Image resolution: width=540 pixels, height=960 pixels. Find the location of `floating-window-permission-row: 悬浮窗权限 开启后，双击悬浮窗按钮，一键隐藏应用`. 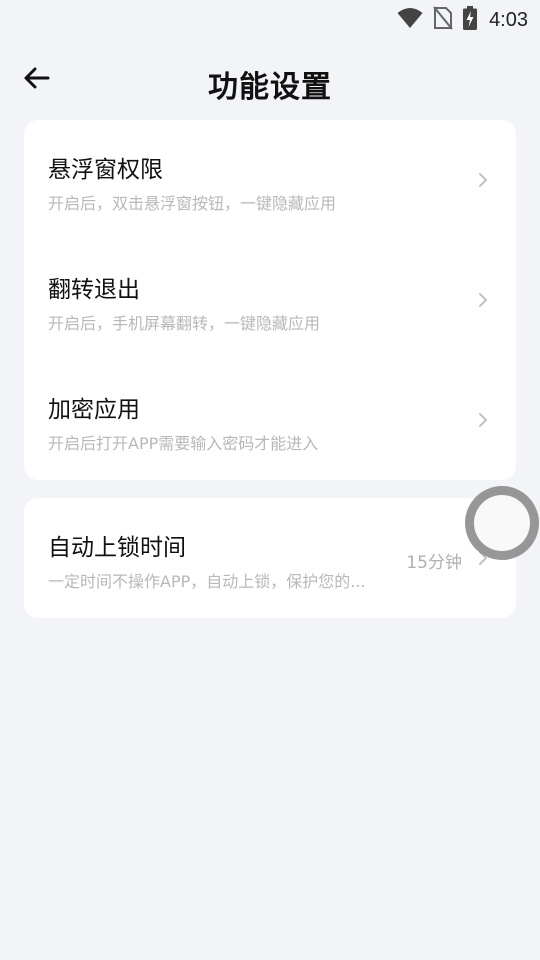

floating-window-permission-row: 悬浮窗权限 开启后，双击悬浮窗按钮，一键隐藏应用 is located at coordinates (270, 180).